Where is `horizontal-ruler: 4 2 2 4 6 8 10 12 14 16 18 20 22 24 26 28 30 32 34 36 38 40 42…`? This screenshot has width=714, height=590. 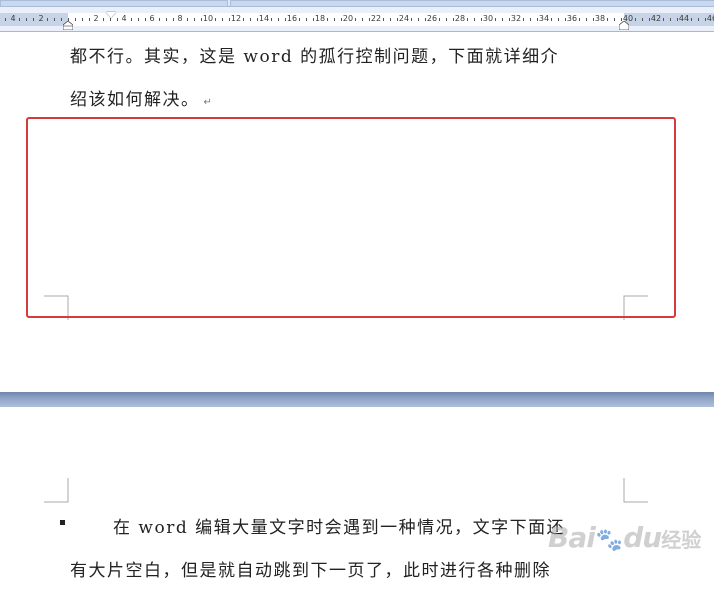 horizontal-ruler: 4 2 2 4 6 8 10 12 14 16 18 20 22 24 26 28 30 32 34 36 38 40 42… is located at coordinates (357, 19).